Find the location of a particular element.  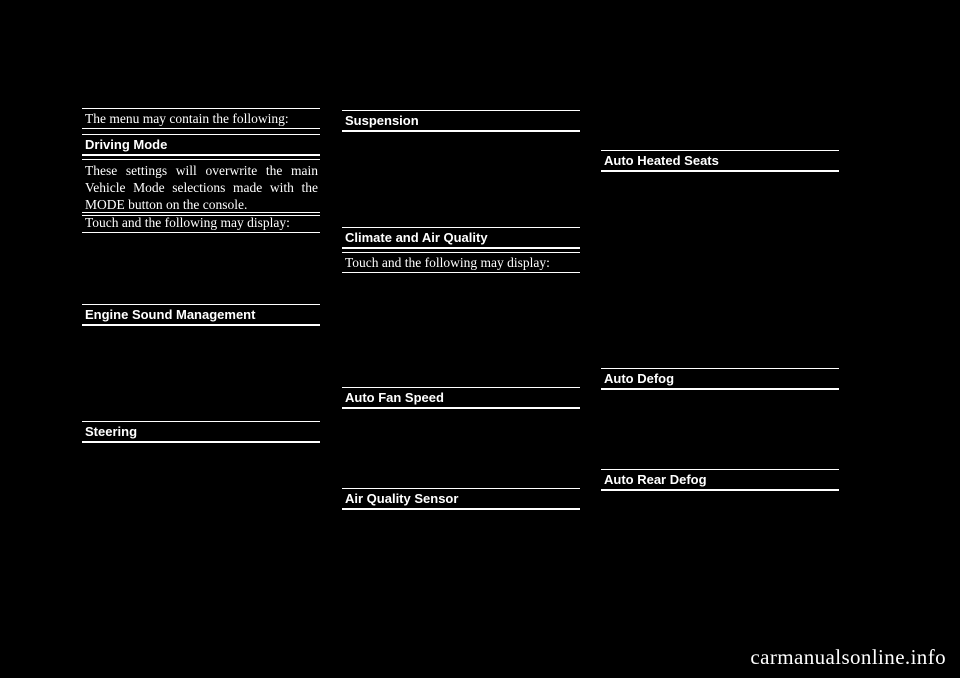

heading-engine-sound-management: Engine Sound Management is located at coordinates (201, 315).